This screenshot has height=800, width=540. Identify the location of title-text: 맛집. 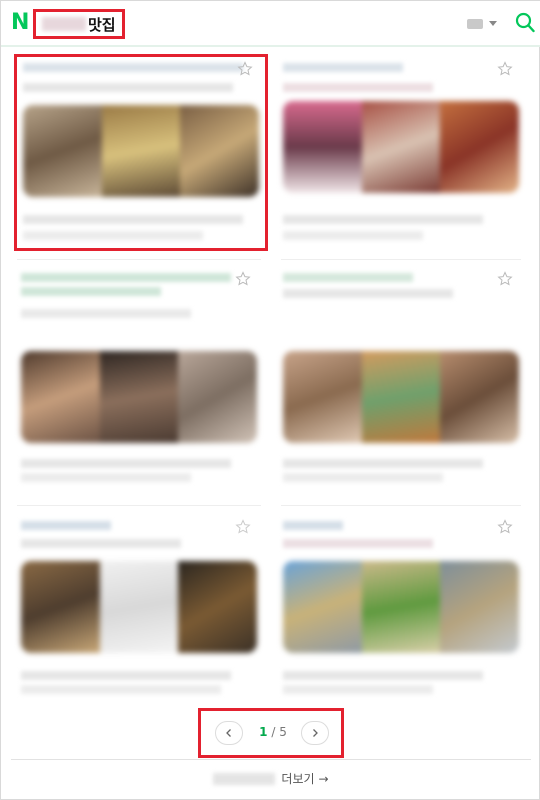
(102, 24).